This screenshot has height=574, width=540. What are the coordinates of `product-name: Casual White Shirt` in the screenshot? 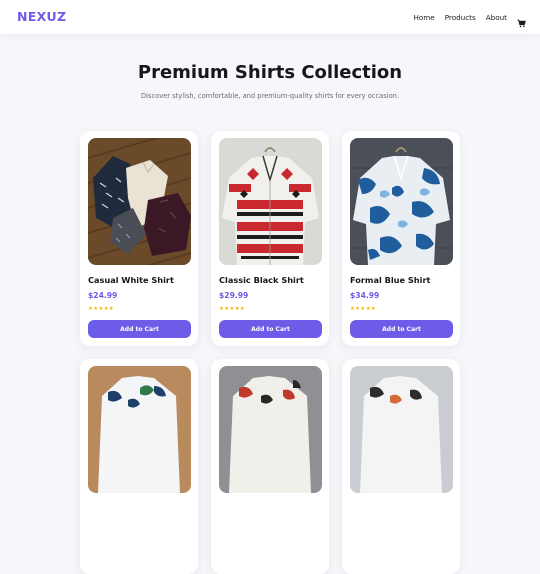 It's located at (131, 280).